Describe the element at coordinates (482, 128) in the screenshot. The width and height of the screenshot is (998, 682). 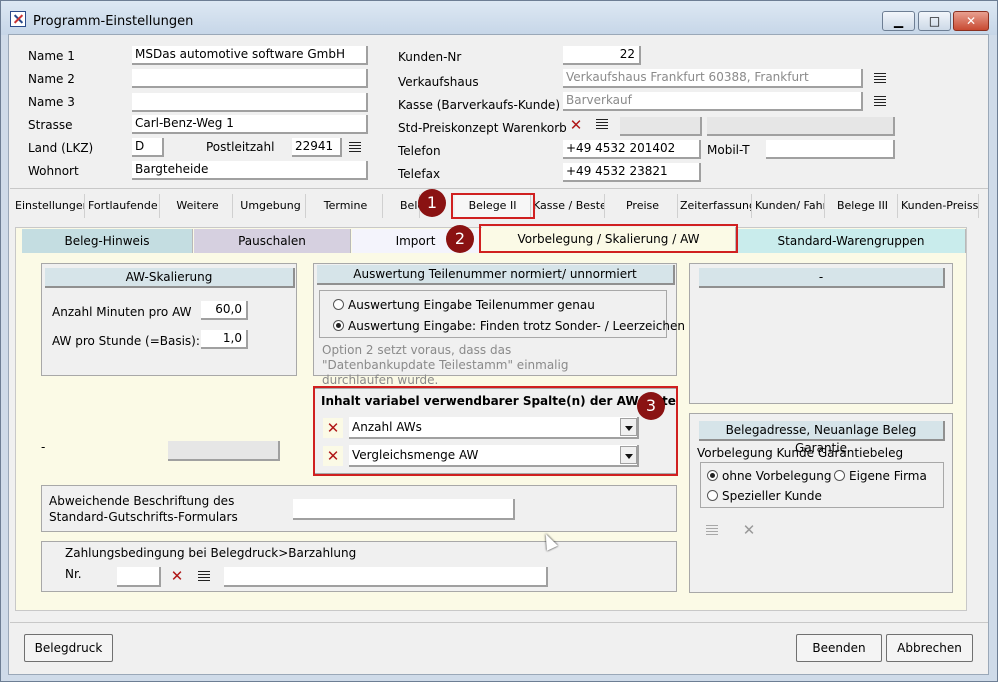
I see `pricing-label: Std-Preiskonzept Warenkorb` at that location.